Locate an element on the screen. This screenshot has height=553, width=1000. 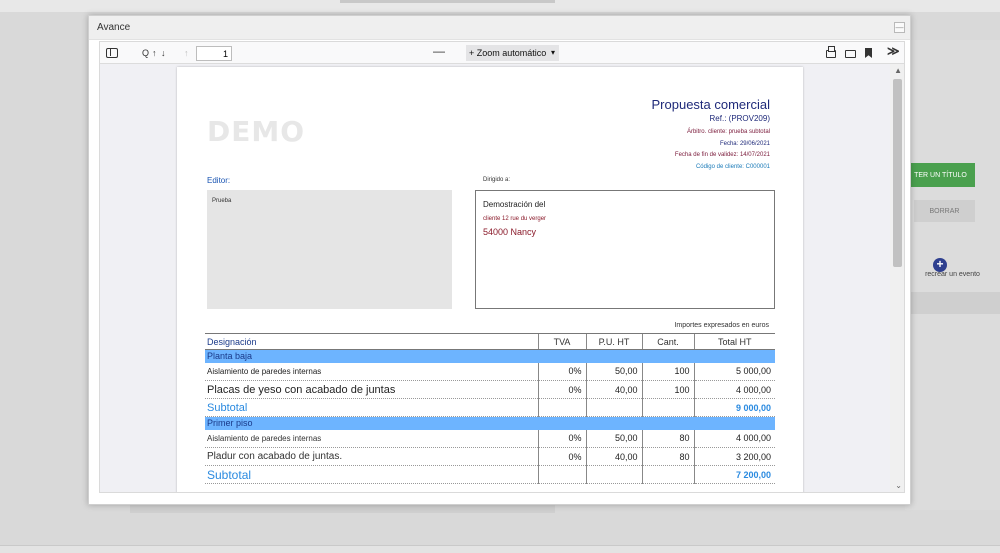
table-header-row: Designación TVA P.U. HT Cant. Total HT is located at coordinates (490, 341).